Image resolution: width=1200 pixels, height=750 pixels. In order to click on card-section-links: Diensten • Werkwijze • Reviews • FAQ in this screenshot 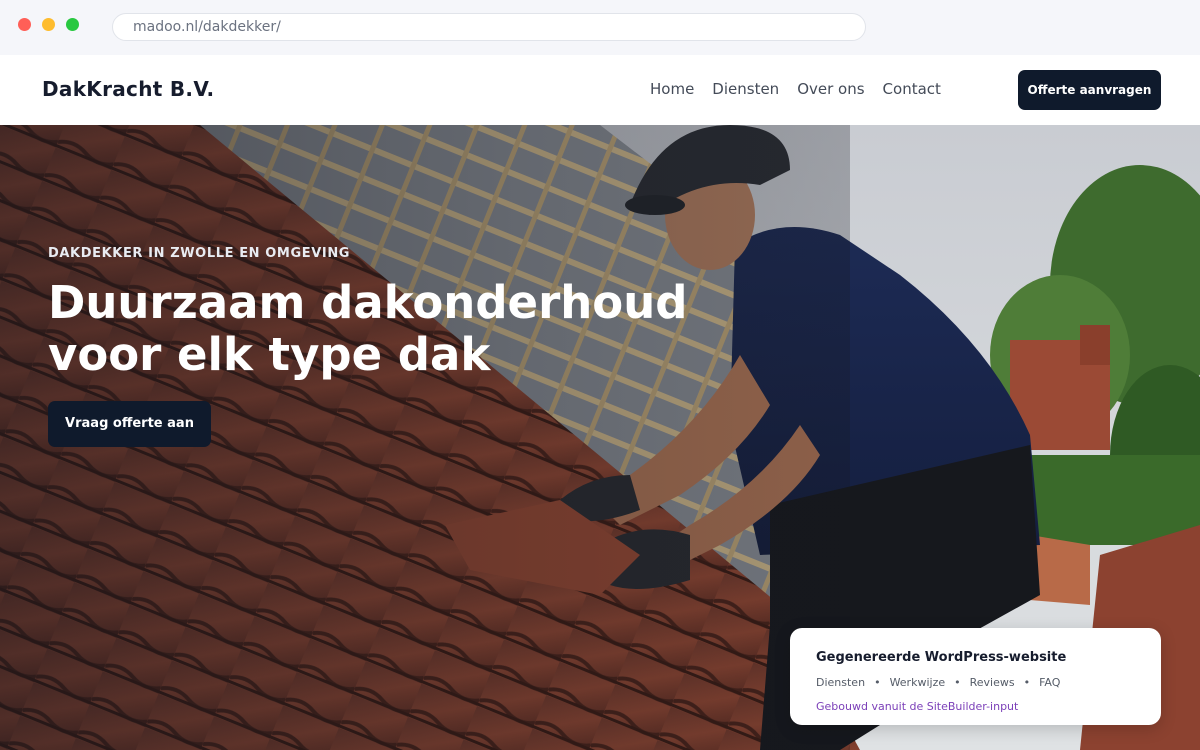, I will do `click(938, 682)`.